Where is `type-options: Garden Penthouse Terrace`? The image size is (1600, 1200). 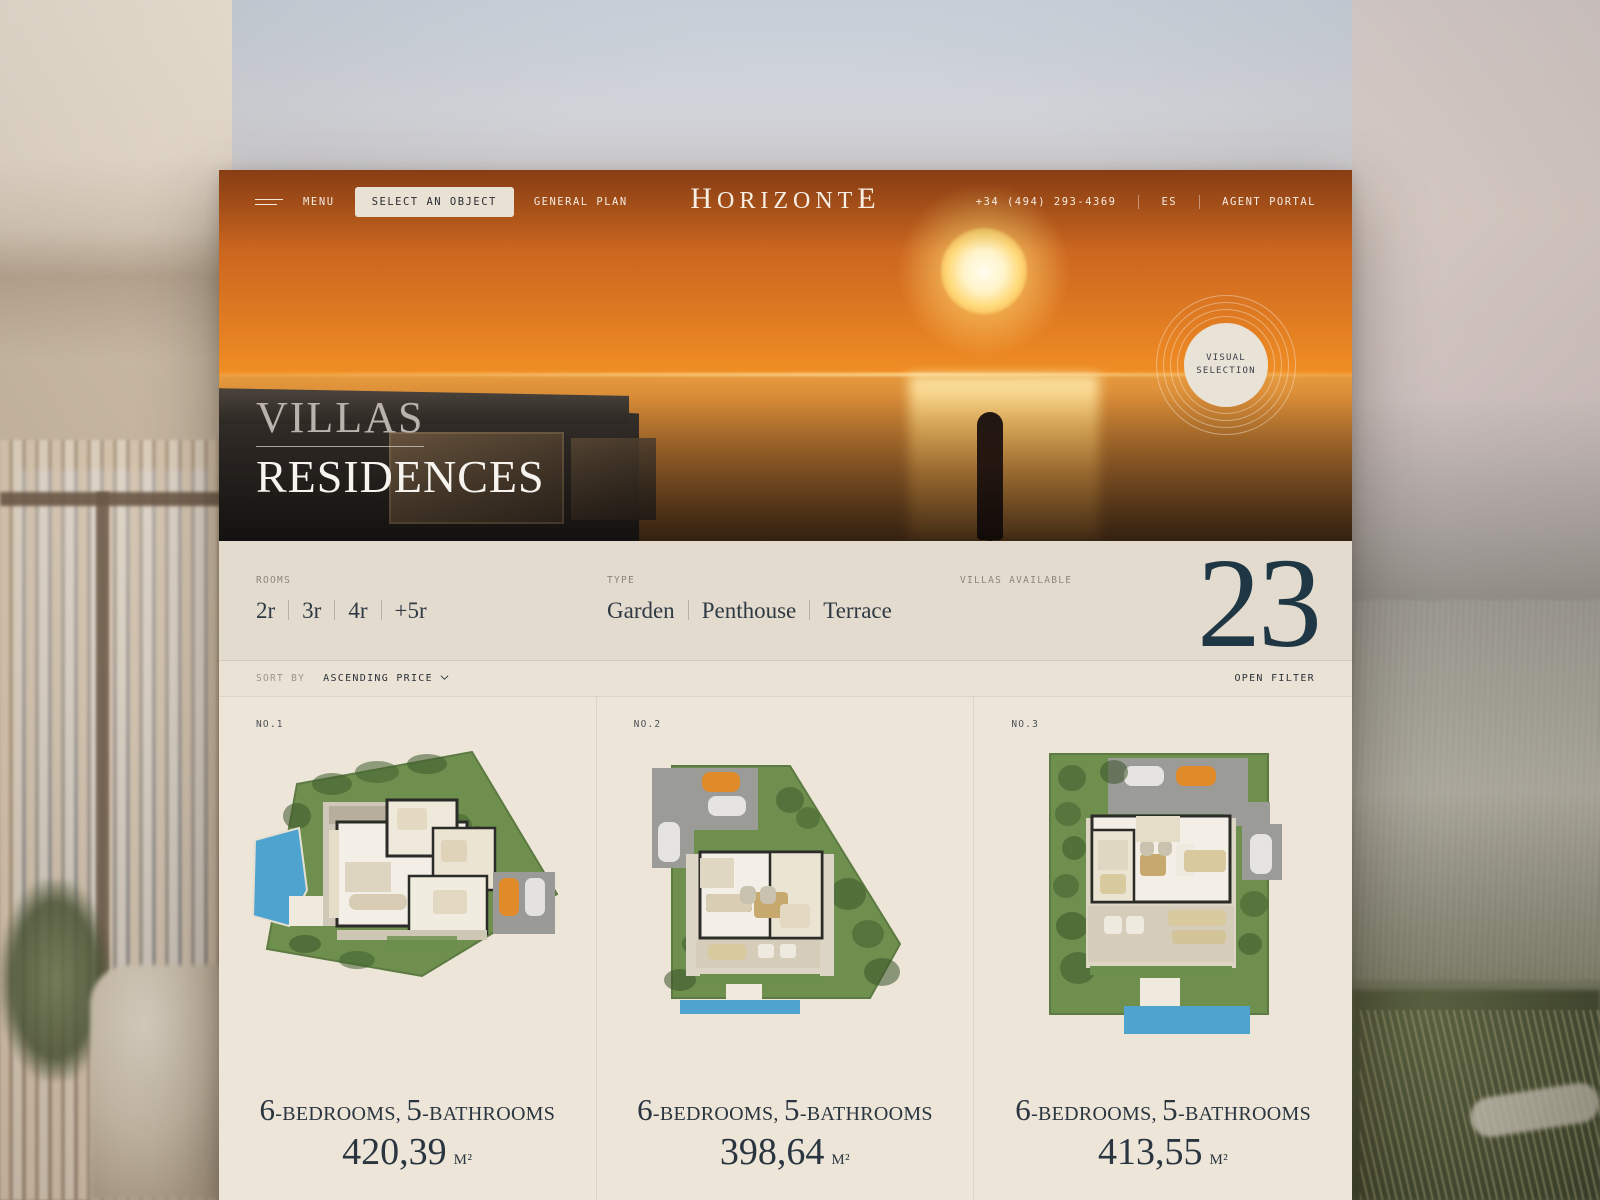 type-options: Garden Penthouse Terrace is located at coordinates (749, 611).